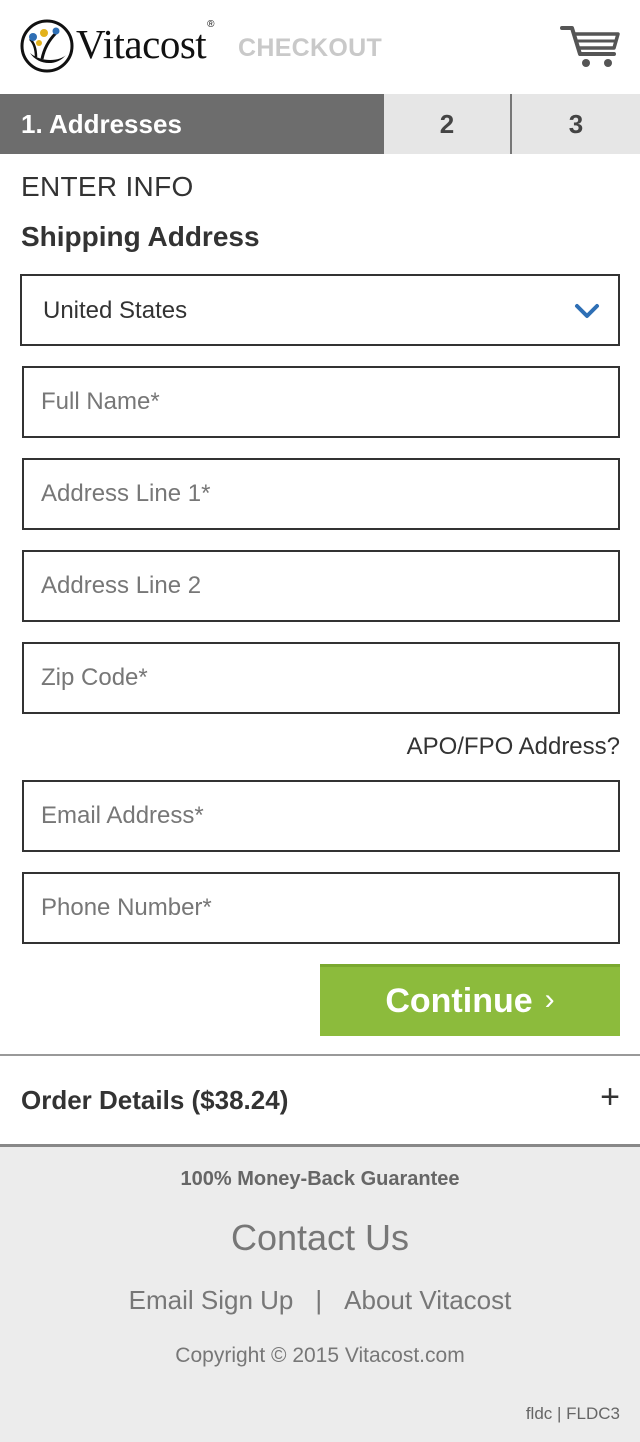 This screenshot has height=1442, width=640. Describe the element at coordinates (141, 44) in the screenshot. I see `brand-name: Vitacost` at that location.